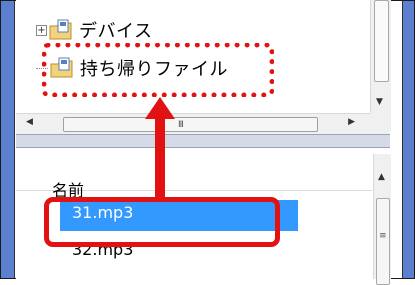 This screenshot has width=415, height=285. What do you see at coordinates (160, 108) in the screenshot?
I see `arrow-up-icon` at bounding box center [160, 108].